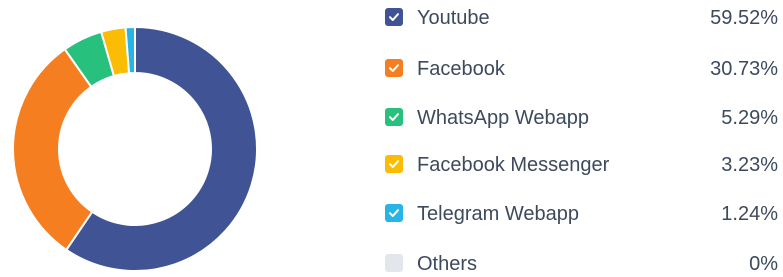 Image resolution: width=783 pixels, height=277 pixels. Describe the element at coordinates (503, 118) in the screenshot. I see `legend-label: WhatsApp Webapp` at that location.